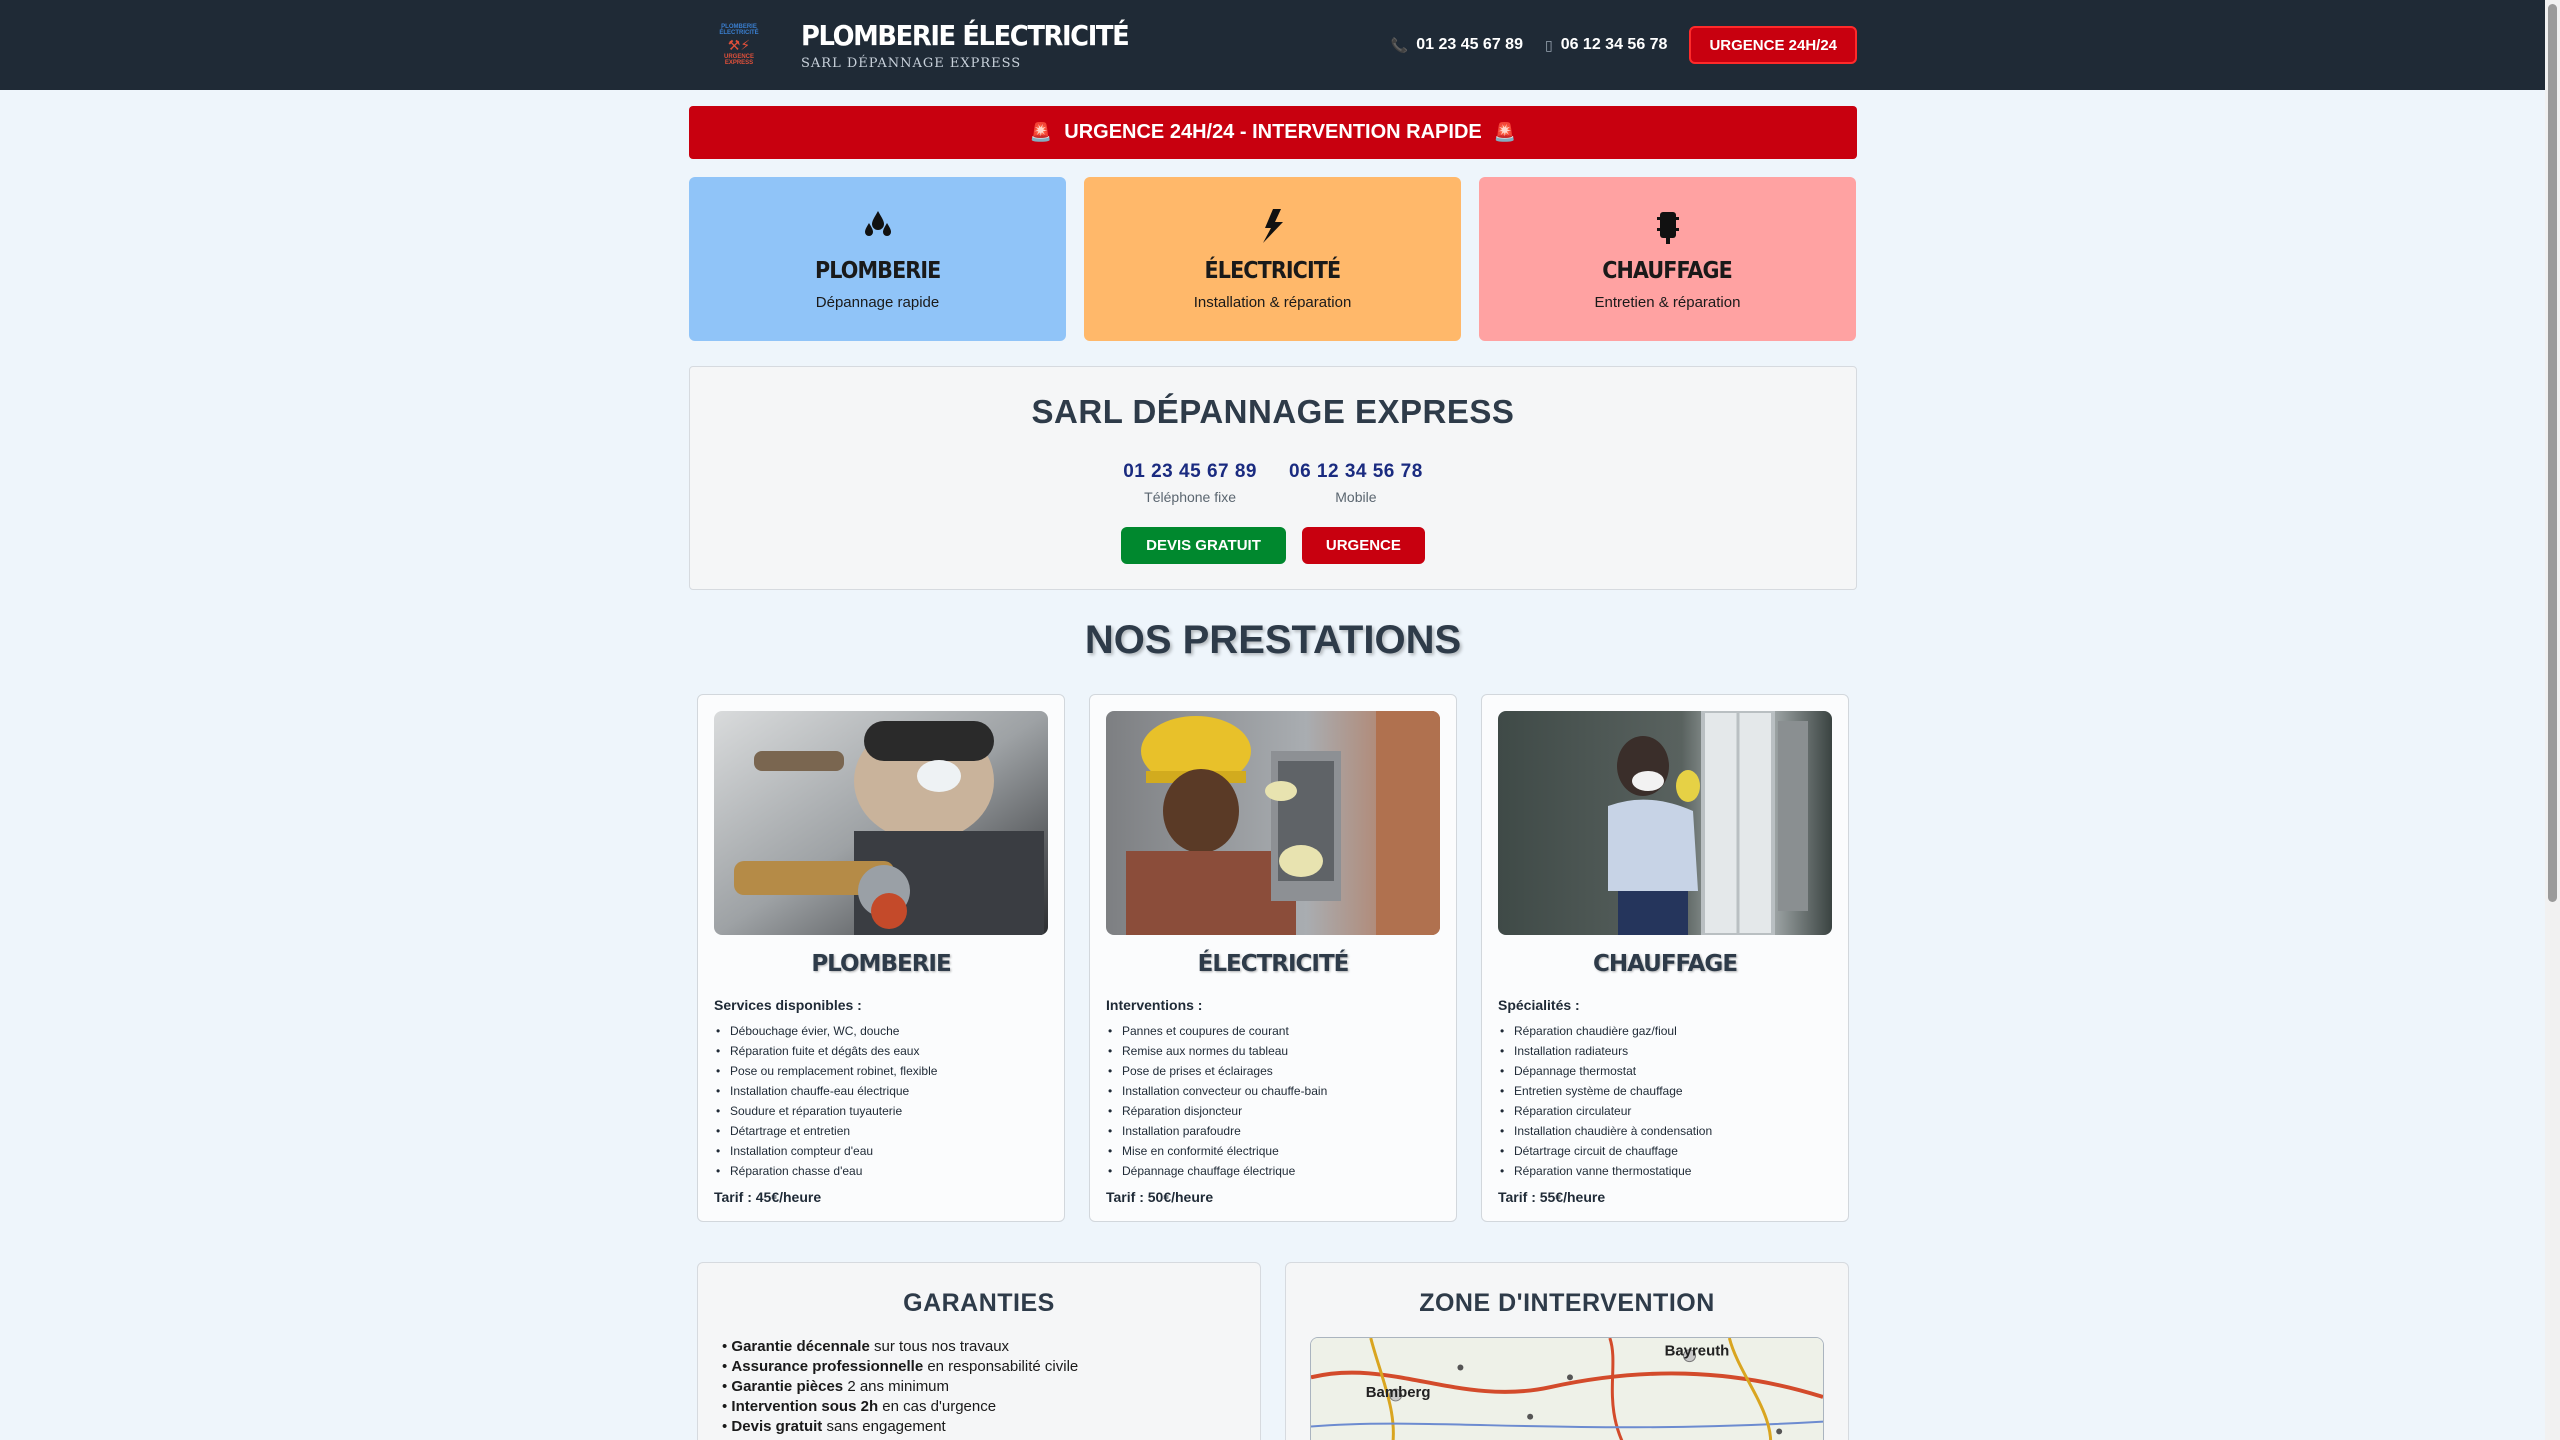 This screenshot has height=1440, width=2560. What do you see at coordinates (1190, 471) in the screenshot?
I see `phone-number: 01 23 45 67 89` at bounding box center [1190, 471].